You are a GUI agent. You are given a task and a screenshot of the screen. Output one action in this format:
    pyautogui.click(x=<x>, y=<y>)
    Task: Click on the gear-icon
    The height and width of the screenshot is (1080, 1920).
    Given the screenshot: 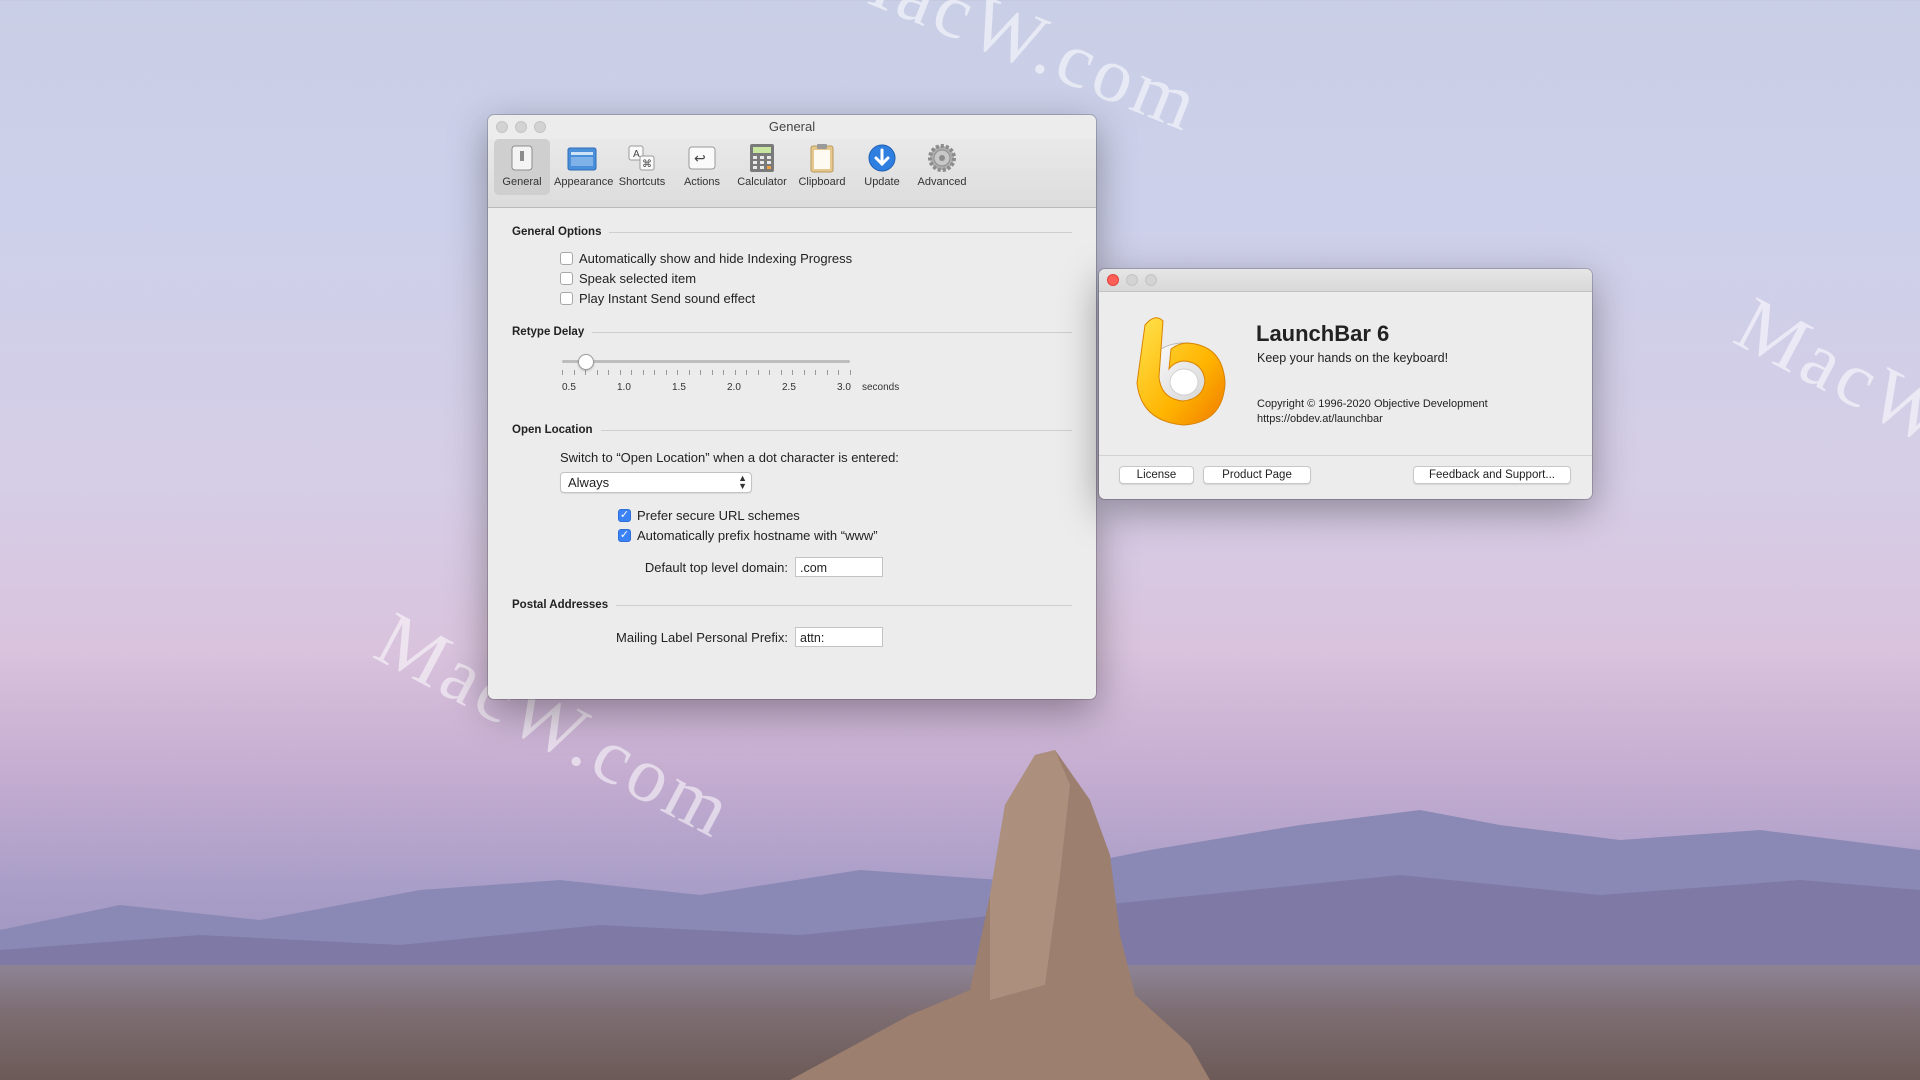 What is the action you would take?
    pyautogui.click(x=942, y=158)
    